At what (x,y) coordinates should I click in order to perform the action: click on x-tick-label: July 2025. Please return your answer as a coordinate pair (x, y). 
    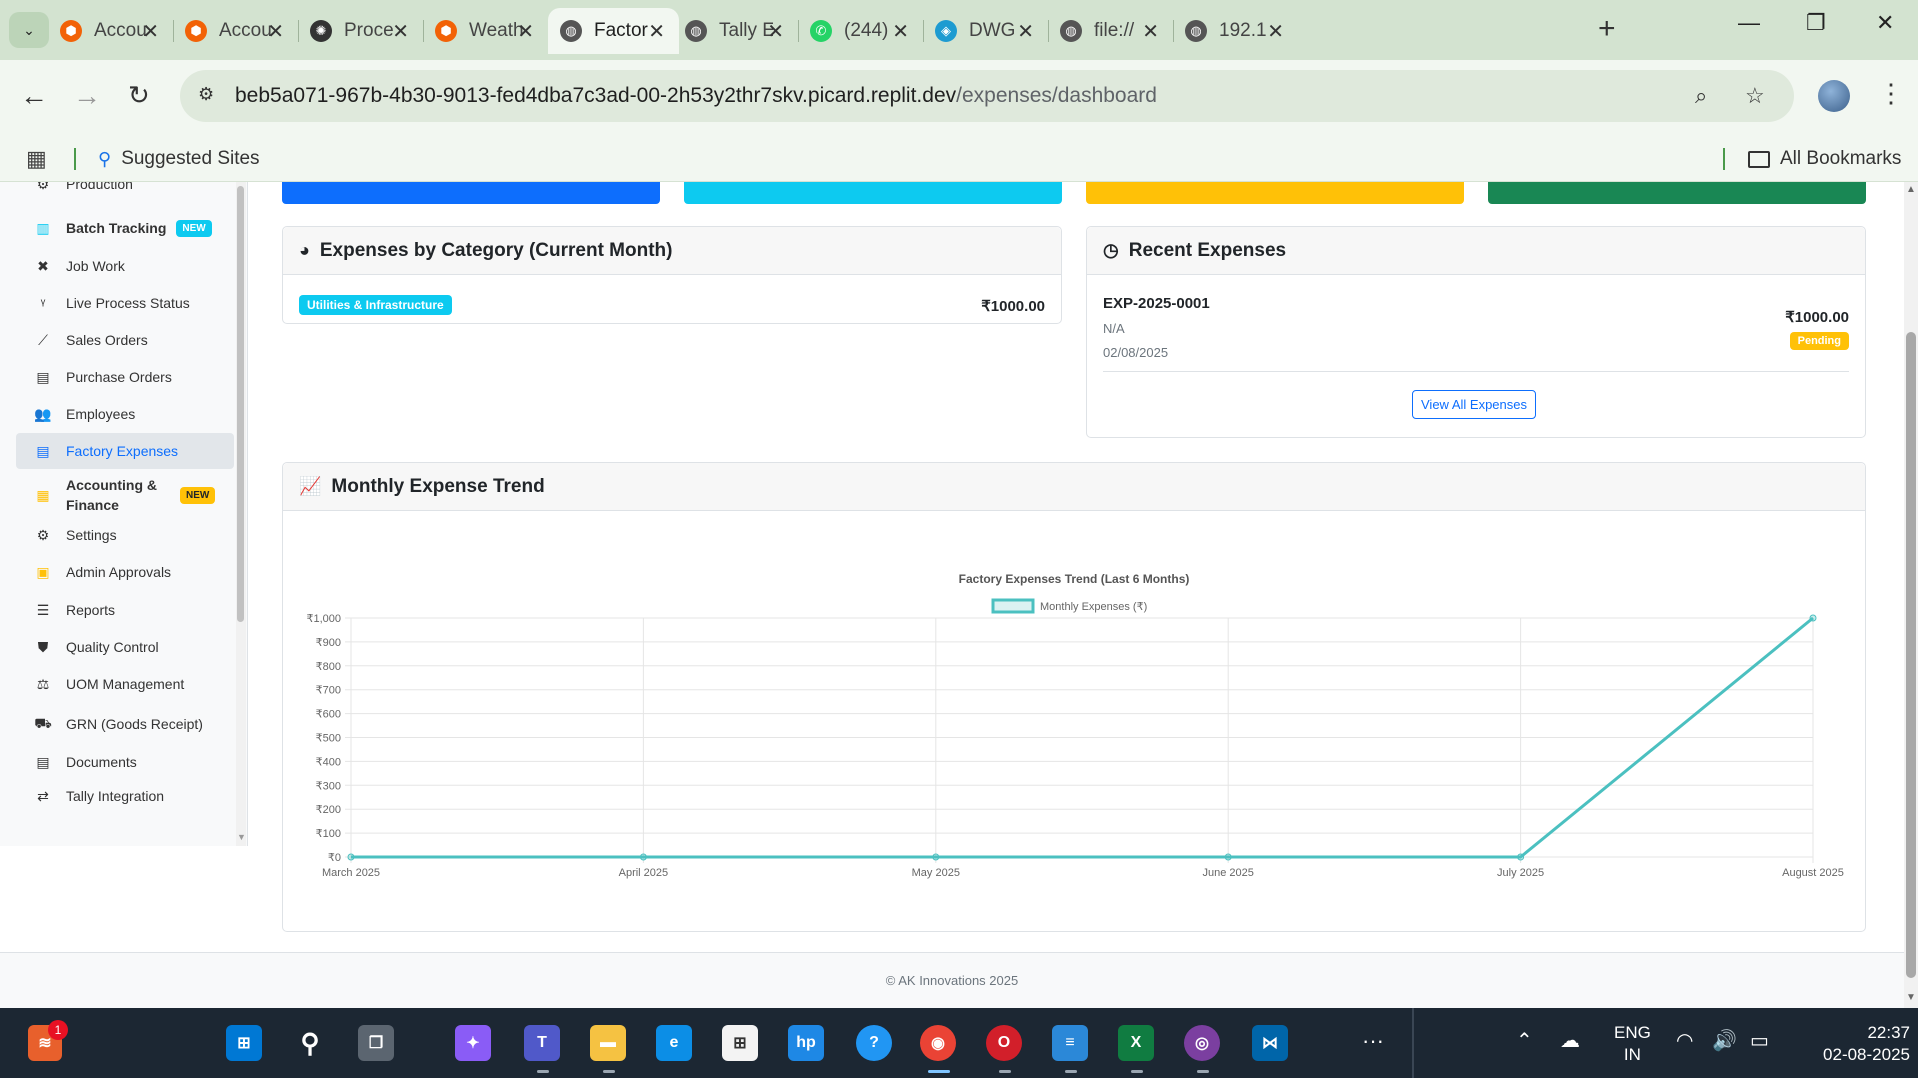
    Looking at the image, I should click on (1520, 873).